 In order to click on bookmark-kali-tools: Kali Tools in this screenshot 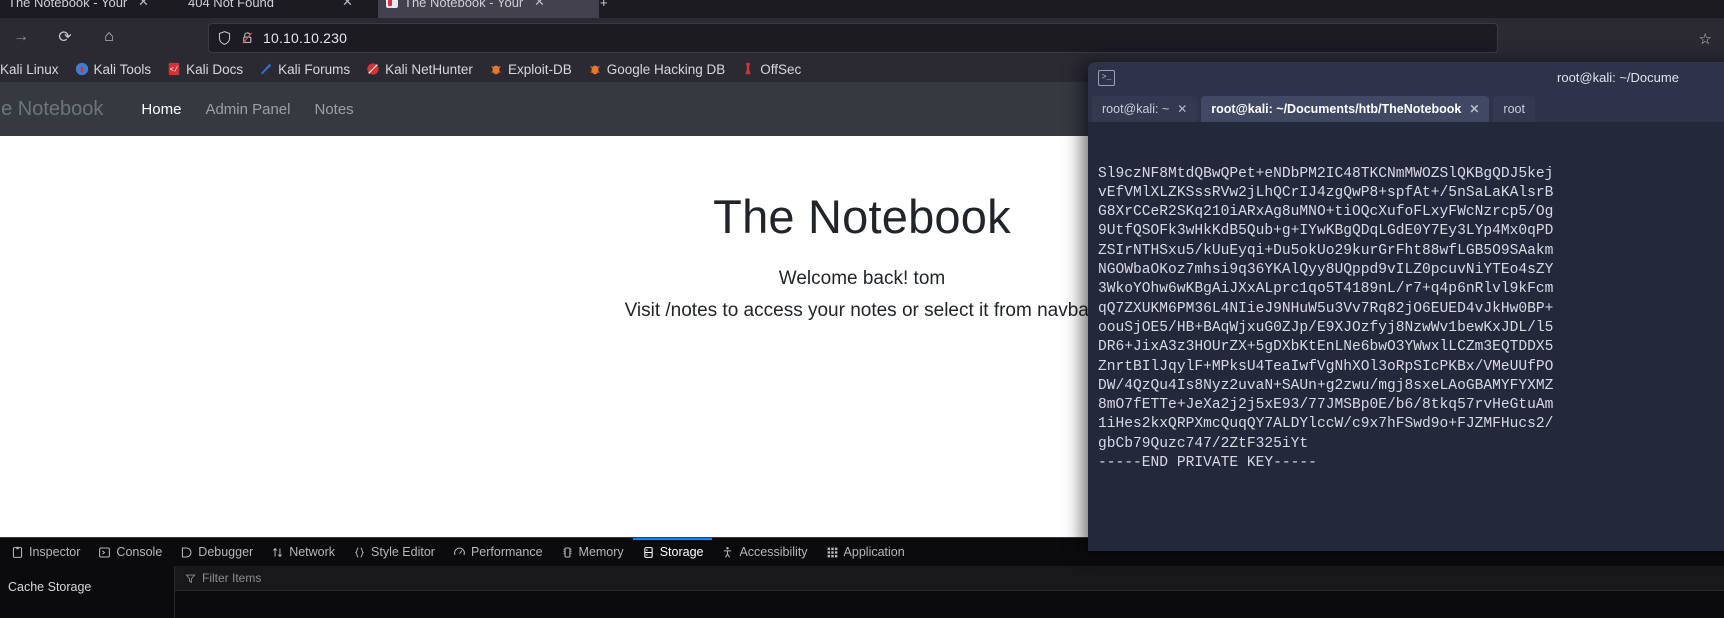, I will do `click(113, 69)`.